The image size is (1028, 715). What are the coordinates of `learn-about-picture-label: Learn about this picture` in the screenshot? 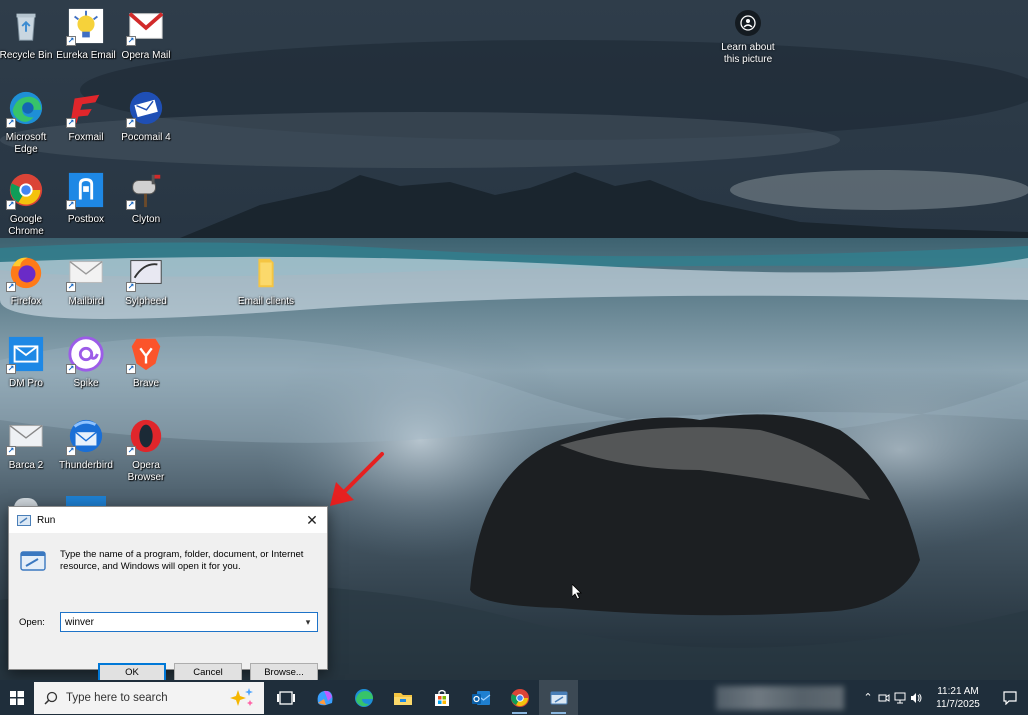 It's located at (748, 53).